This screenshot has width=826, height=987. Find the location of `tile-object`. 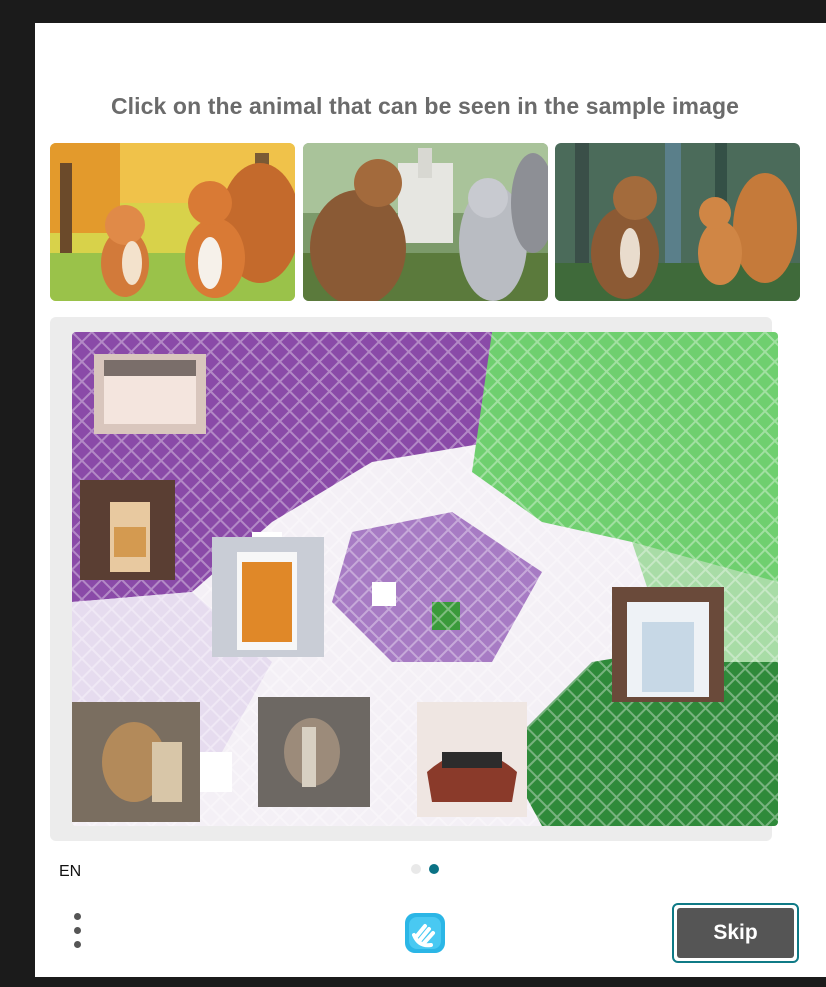

tile-object is located at coordinates (472, 759).